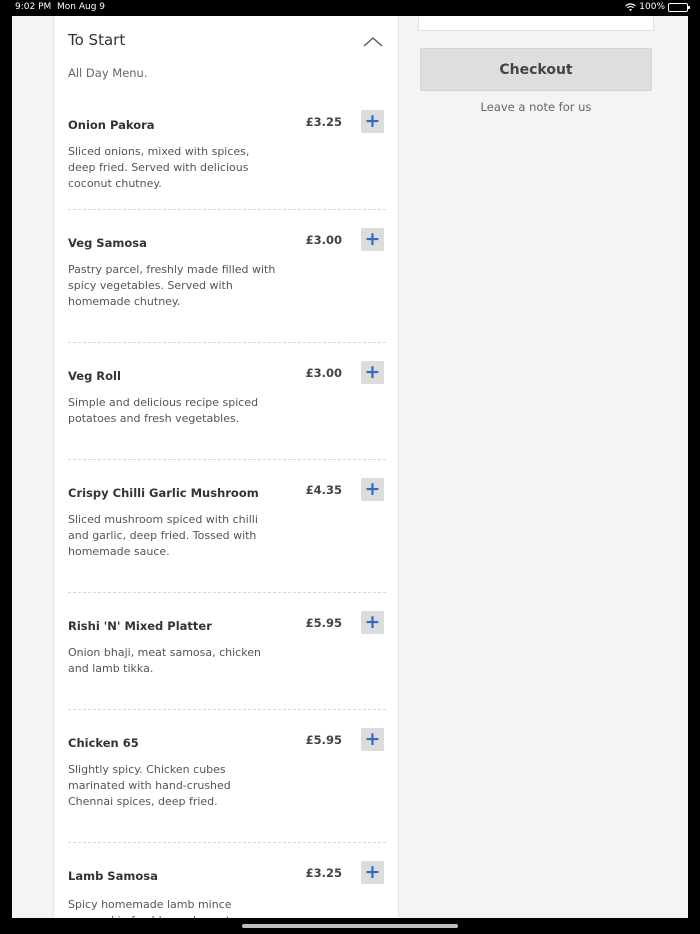 This screenshot has width=700, height=934. Describe the element at coordinates (350, 7) in the screenshot. I see `status-bar: 9:02 PM Mon Aug 9 100%` at that location.